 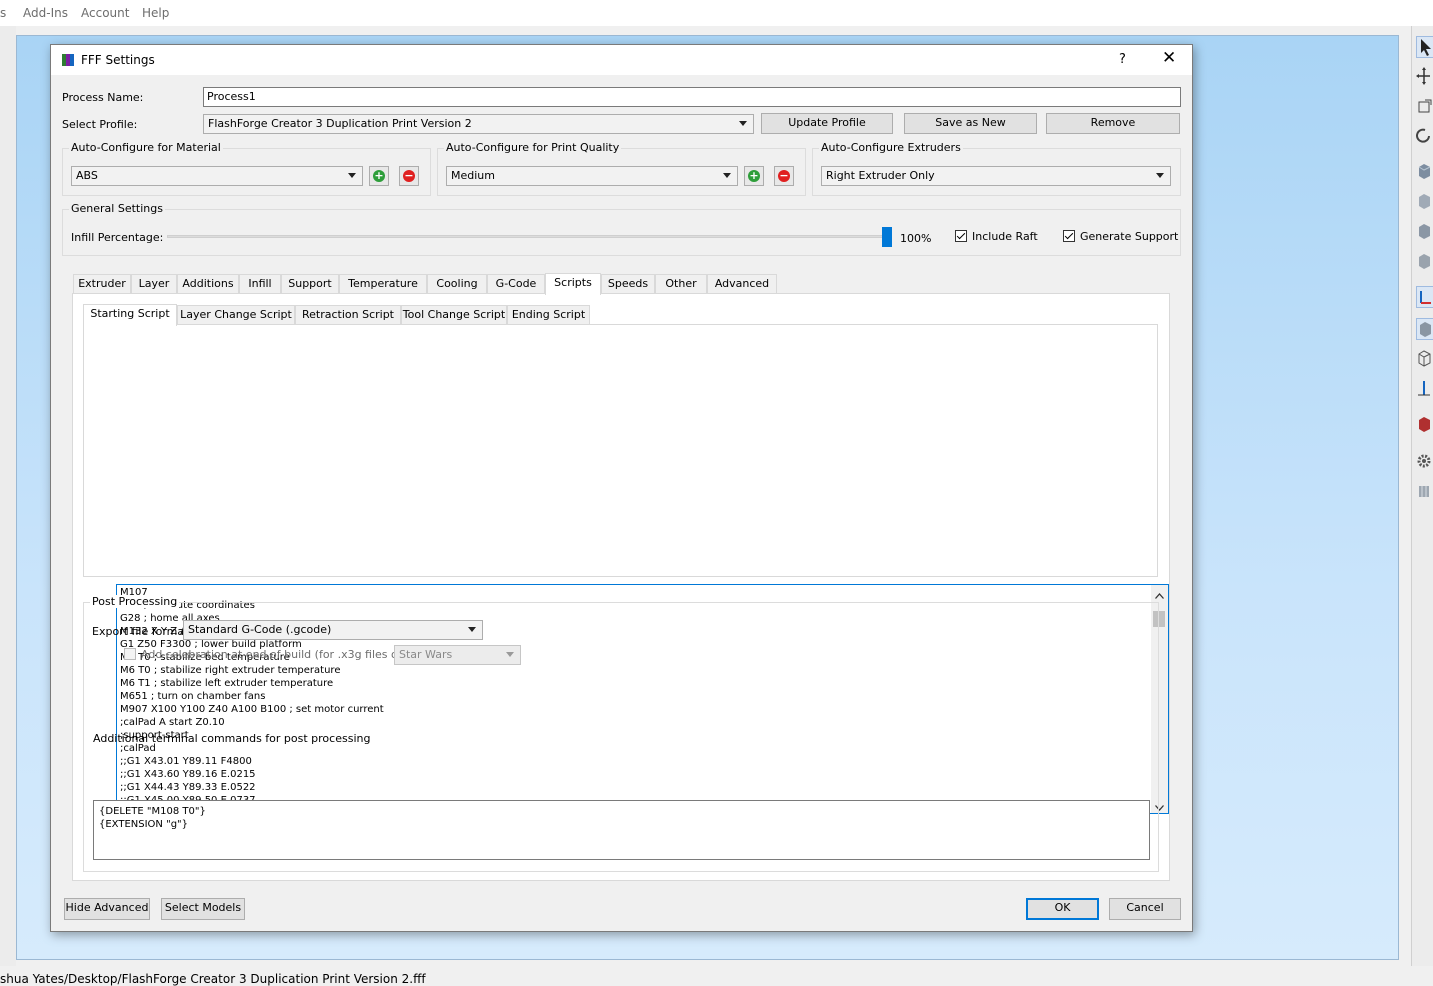 What do you see at coordinates (130, 315) in the screenshot?
I see `subtab-starting-script: Starting Script` at bounding box center [130, 315].